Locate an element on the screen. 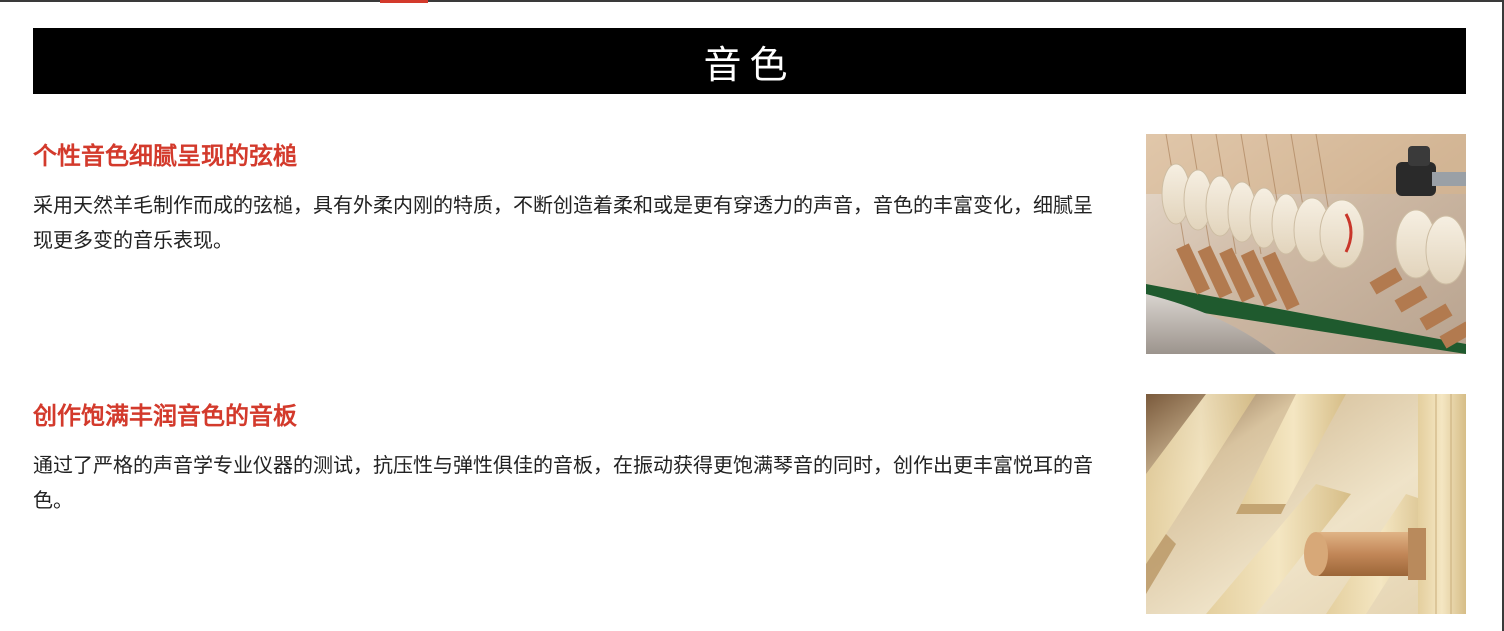 The image size is (1504, 631). section-title-bar: 音色 is located at coordinates (749, 61).